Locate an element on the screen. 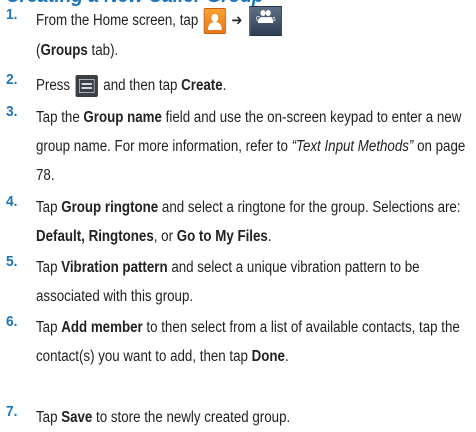  group-name-label: Group name is located at coordinates (122, 117).